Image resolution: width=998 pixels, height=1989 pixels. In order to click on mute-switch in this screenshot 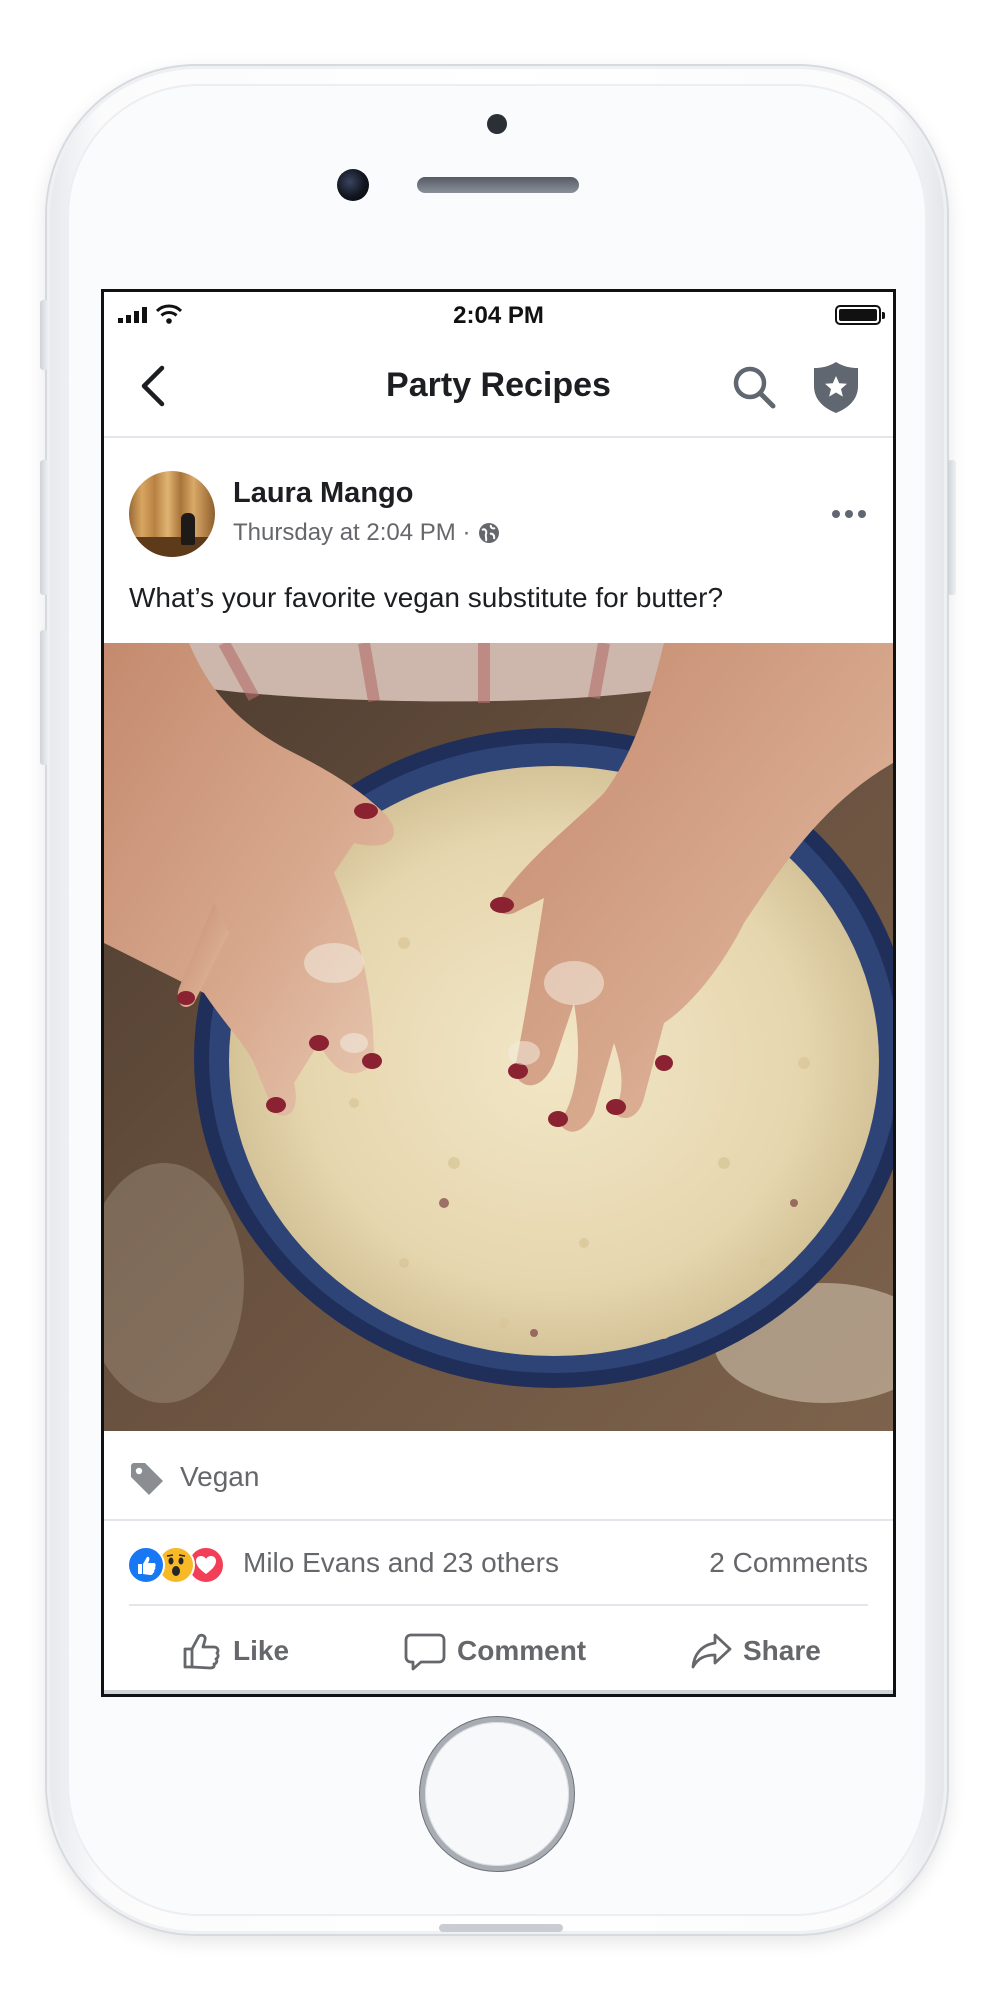, I will do `click(44, 335)`.